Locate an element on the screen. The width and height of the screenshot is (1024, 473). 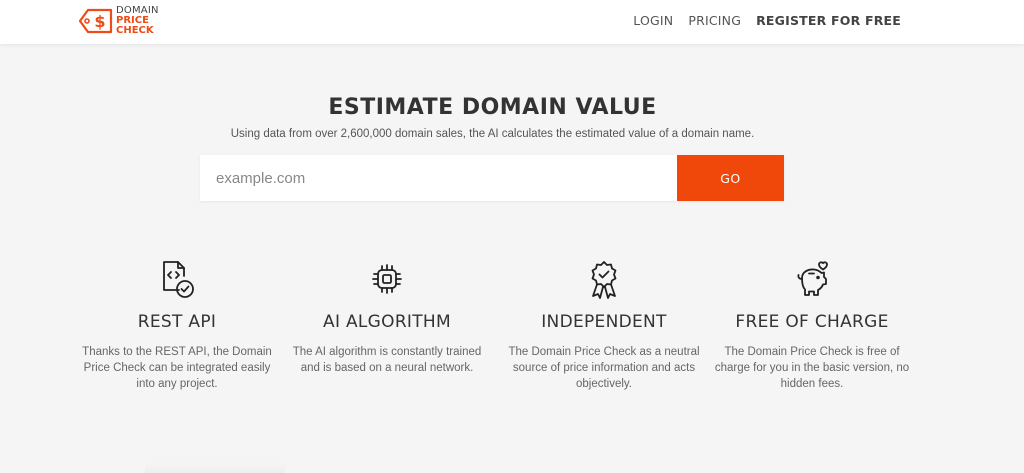
feature-title: FREE OF CHARGE is located at coordinates (812, 322).